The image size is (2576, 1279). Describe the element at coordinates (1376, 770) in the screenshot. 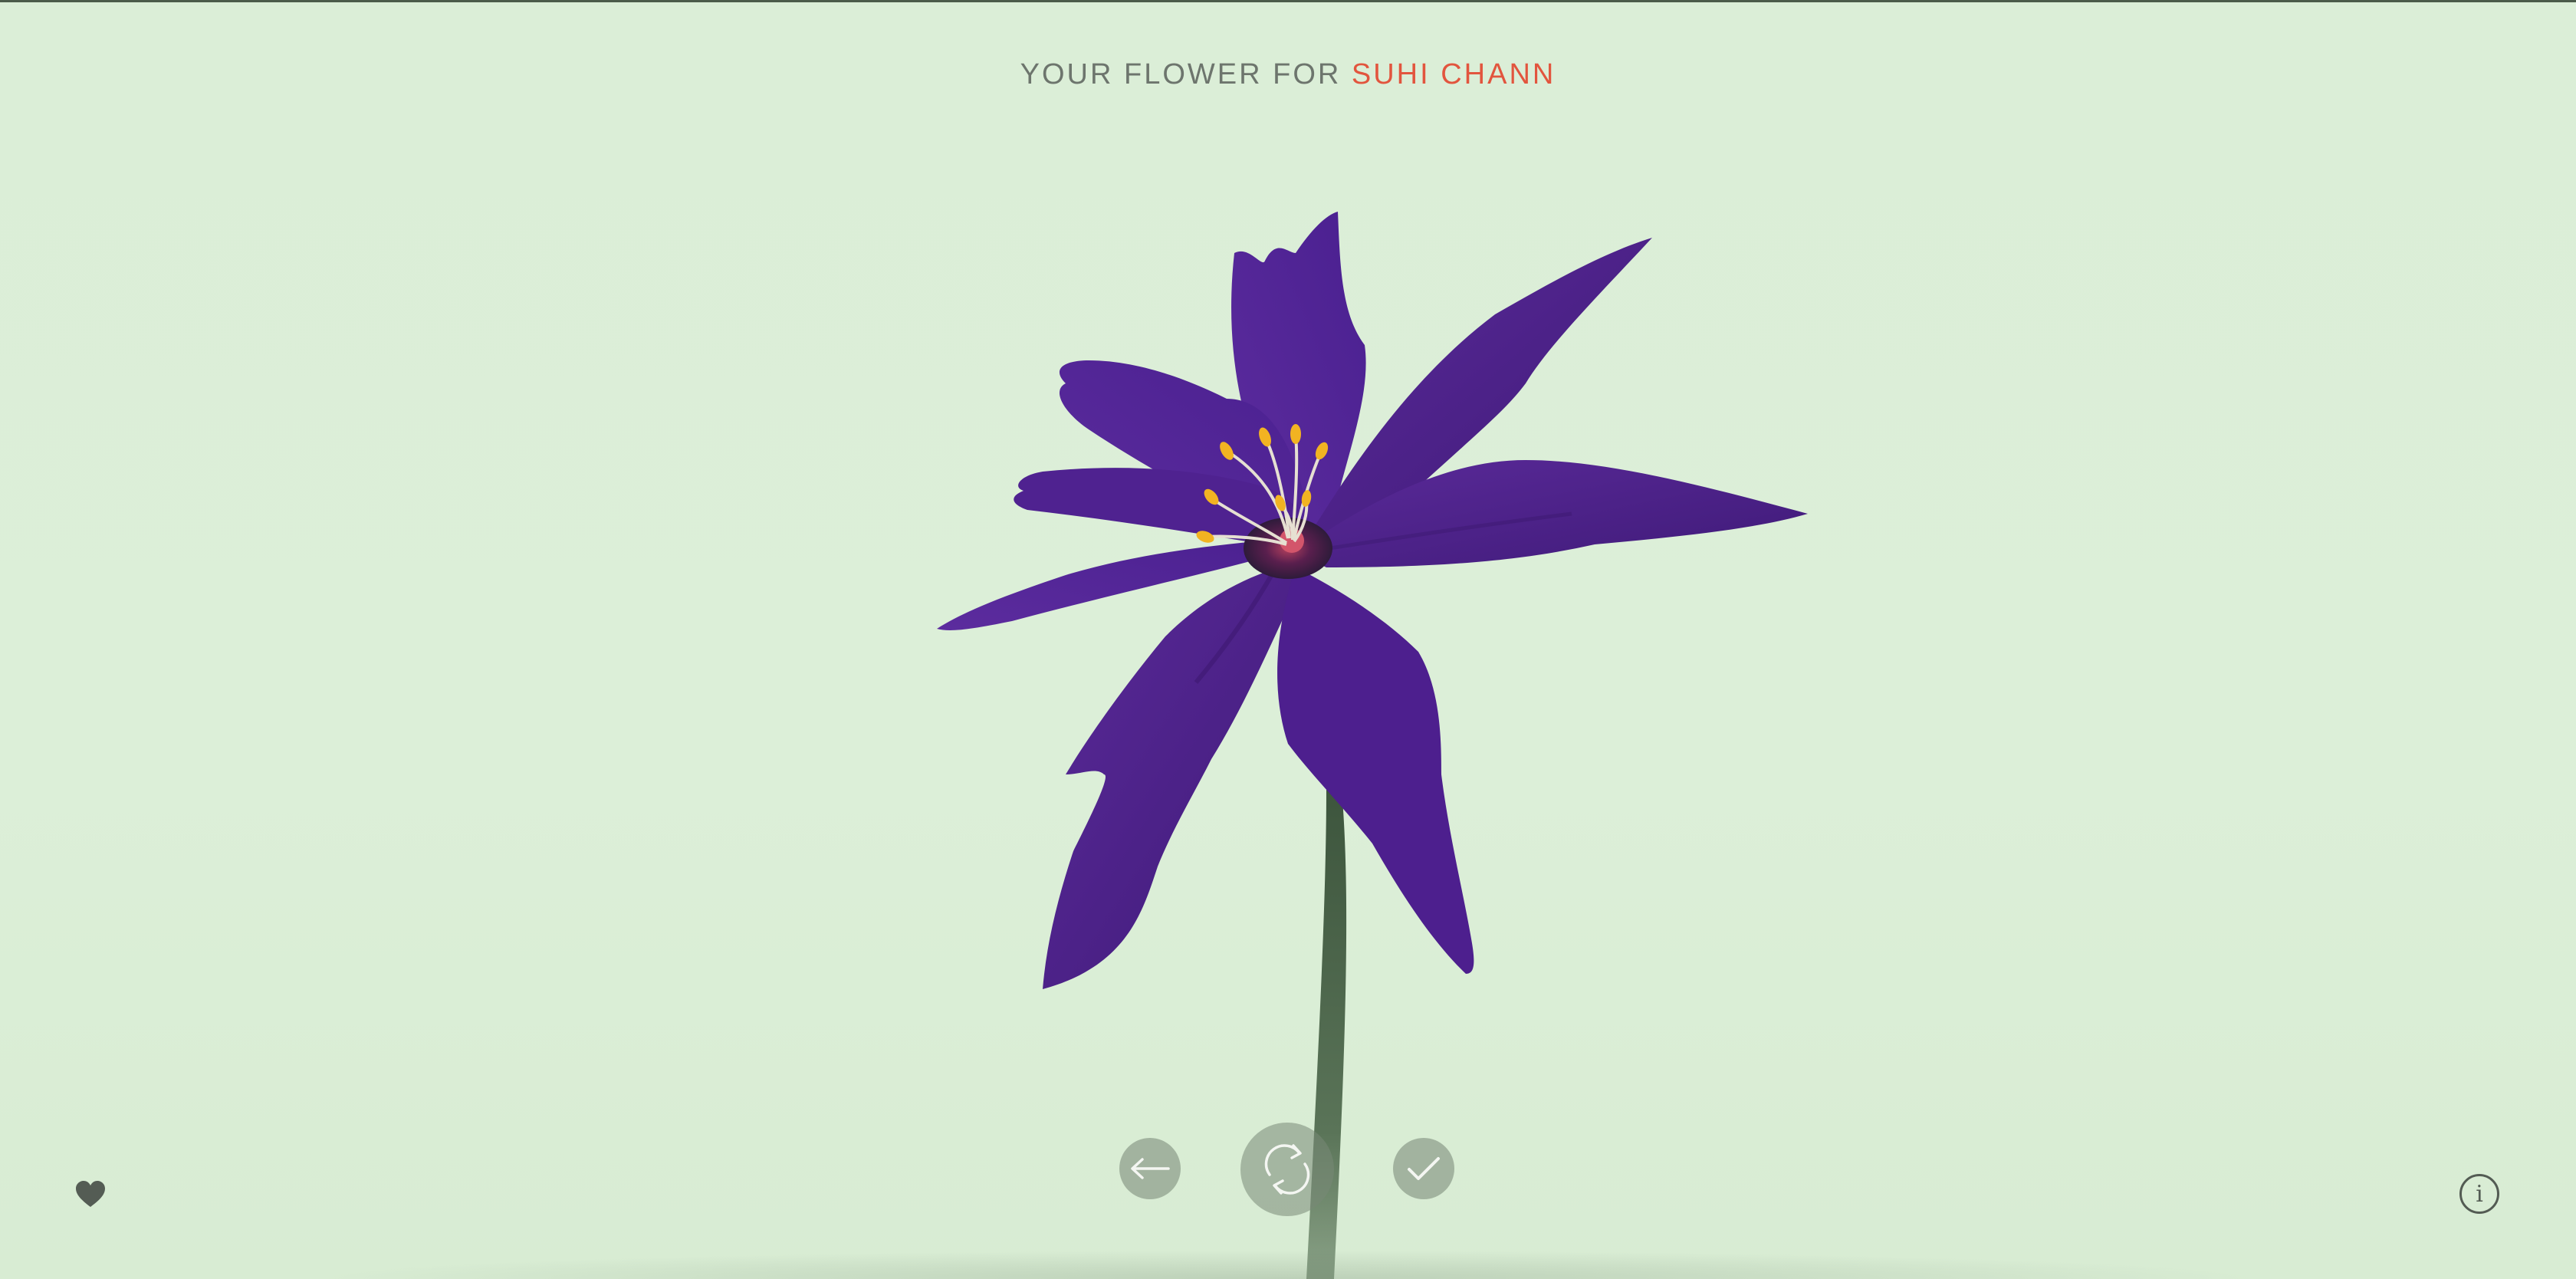

I see `petal-lower-right` at that location.